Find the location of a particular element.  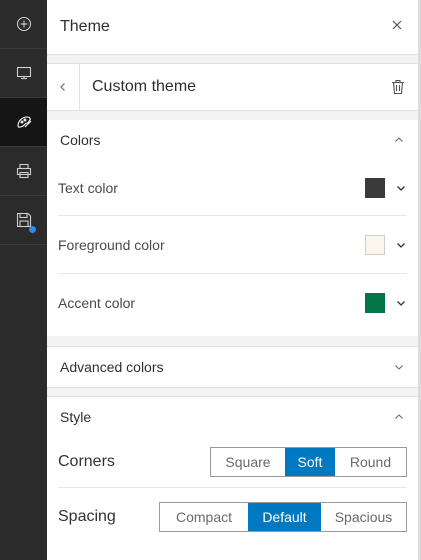

corners-row: Corners Square Soft Round is located at coordinates (232, 462).